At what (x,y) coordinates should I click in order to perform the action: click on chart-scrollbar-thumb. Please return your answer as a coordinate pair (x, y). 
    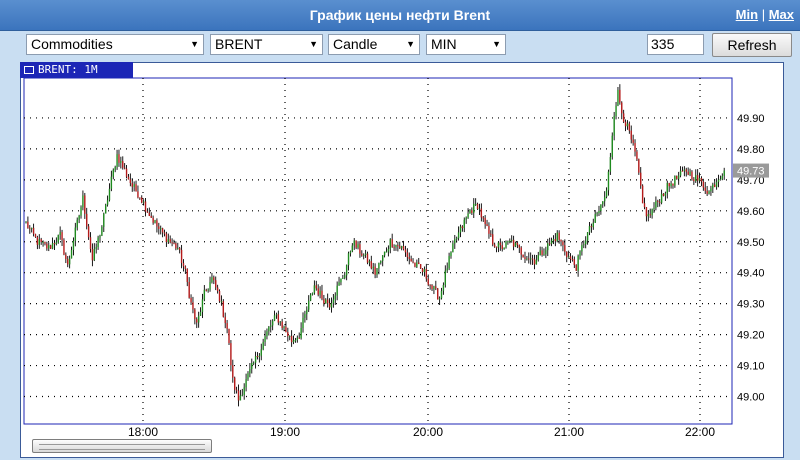
    Looking at the image, I should click on (122, 446).